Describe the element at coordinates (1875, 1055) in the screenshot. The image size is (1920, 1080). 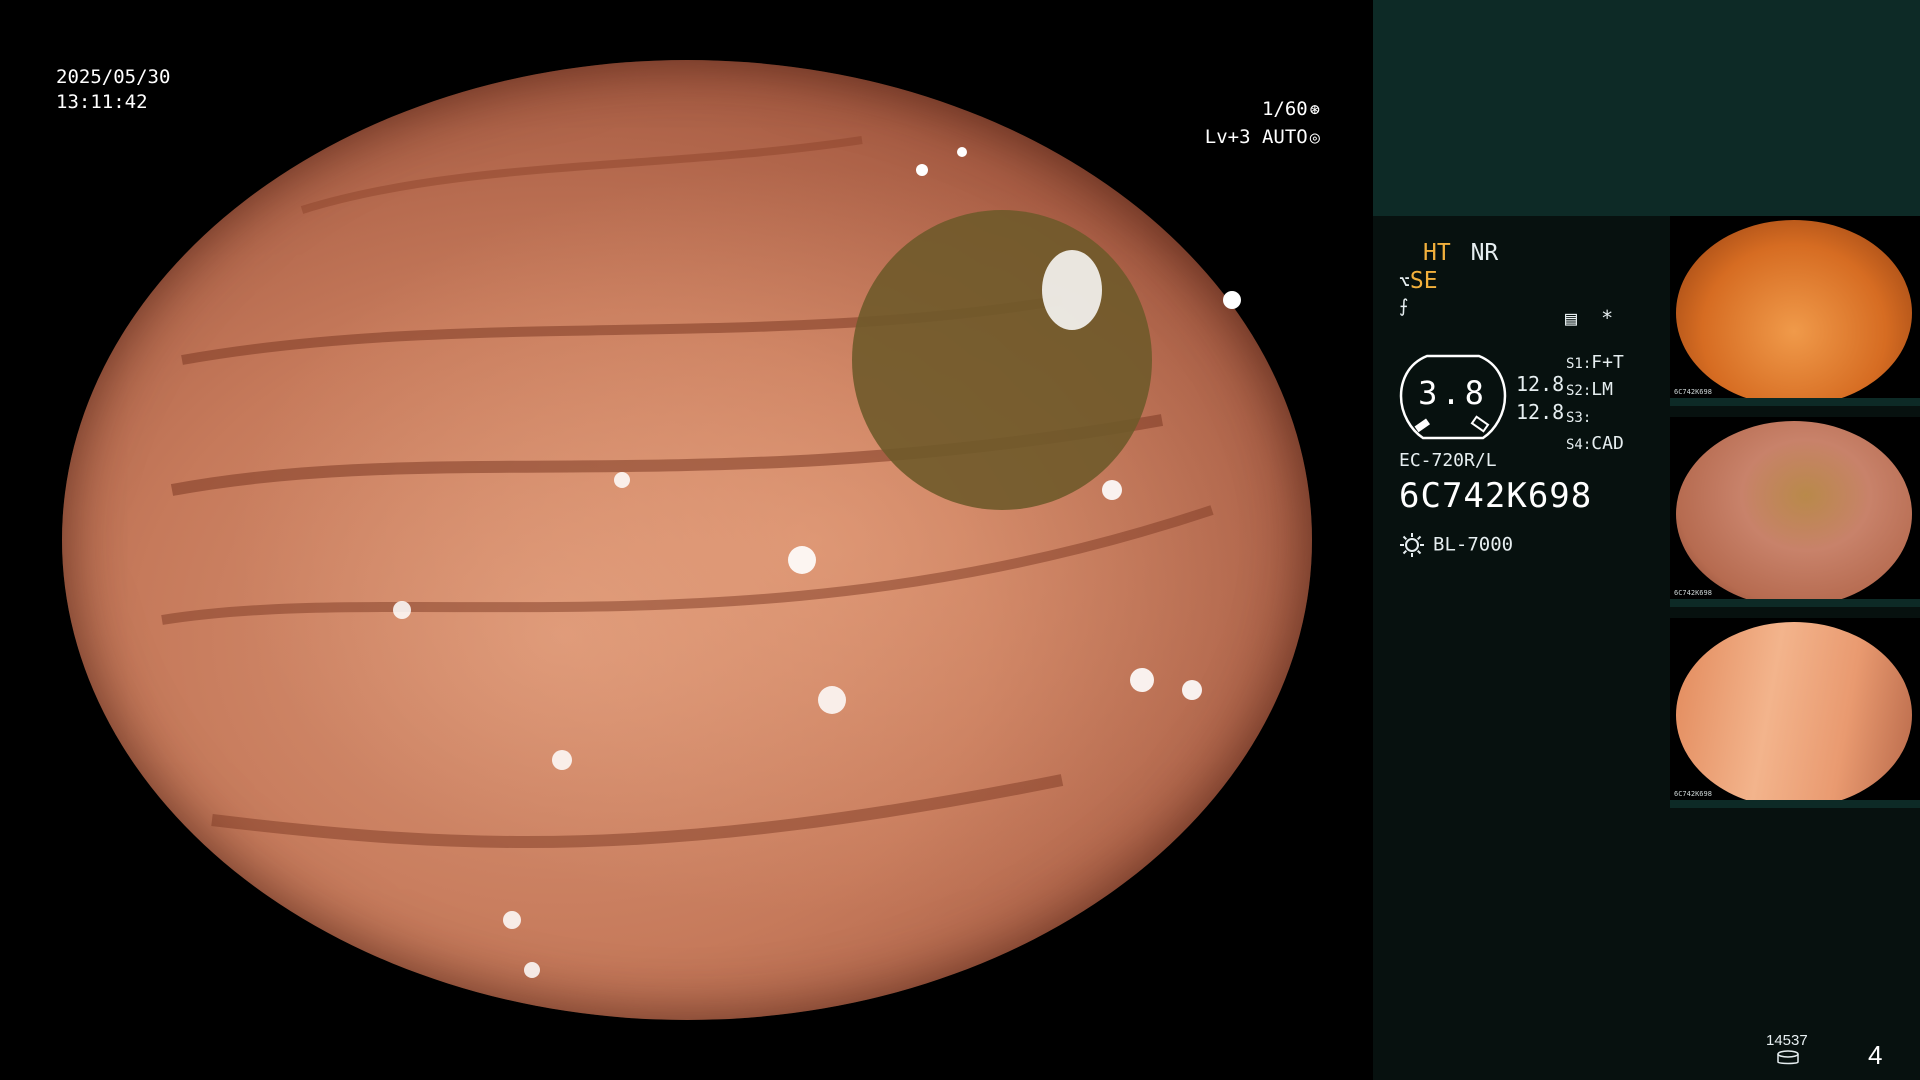
I see `page-number: 4` at that location.